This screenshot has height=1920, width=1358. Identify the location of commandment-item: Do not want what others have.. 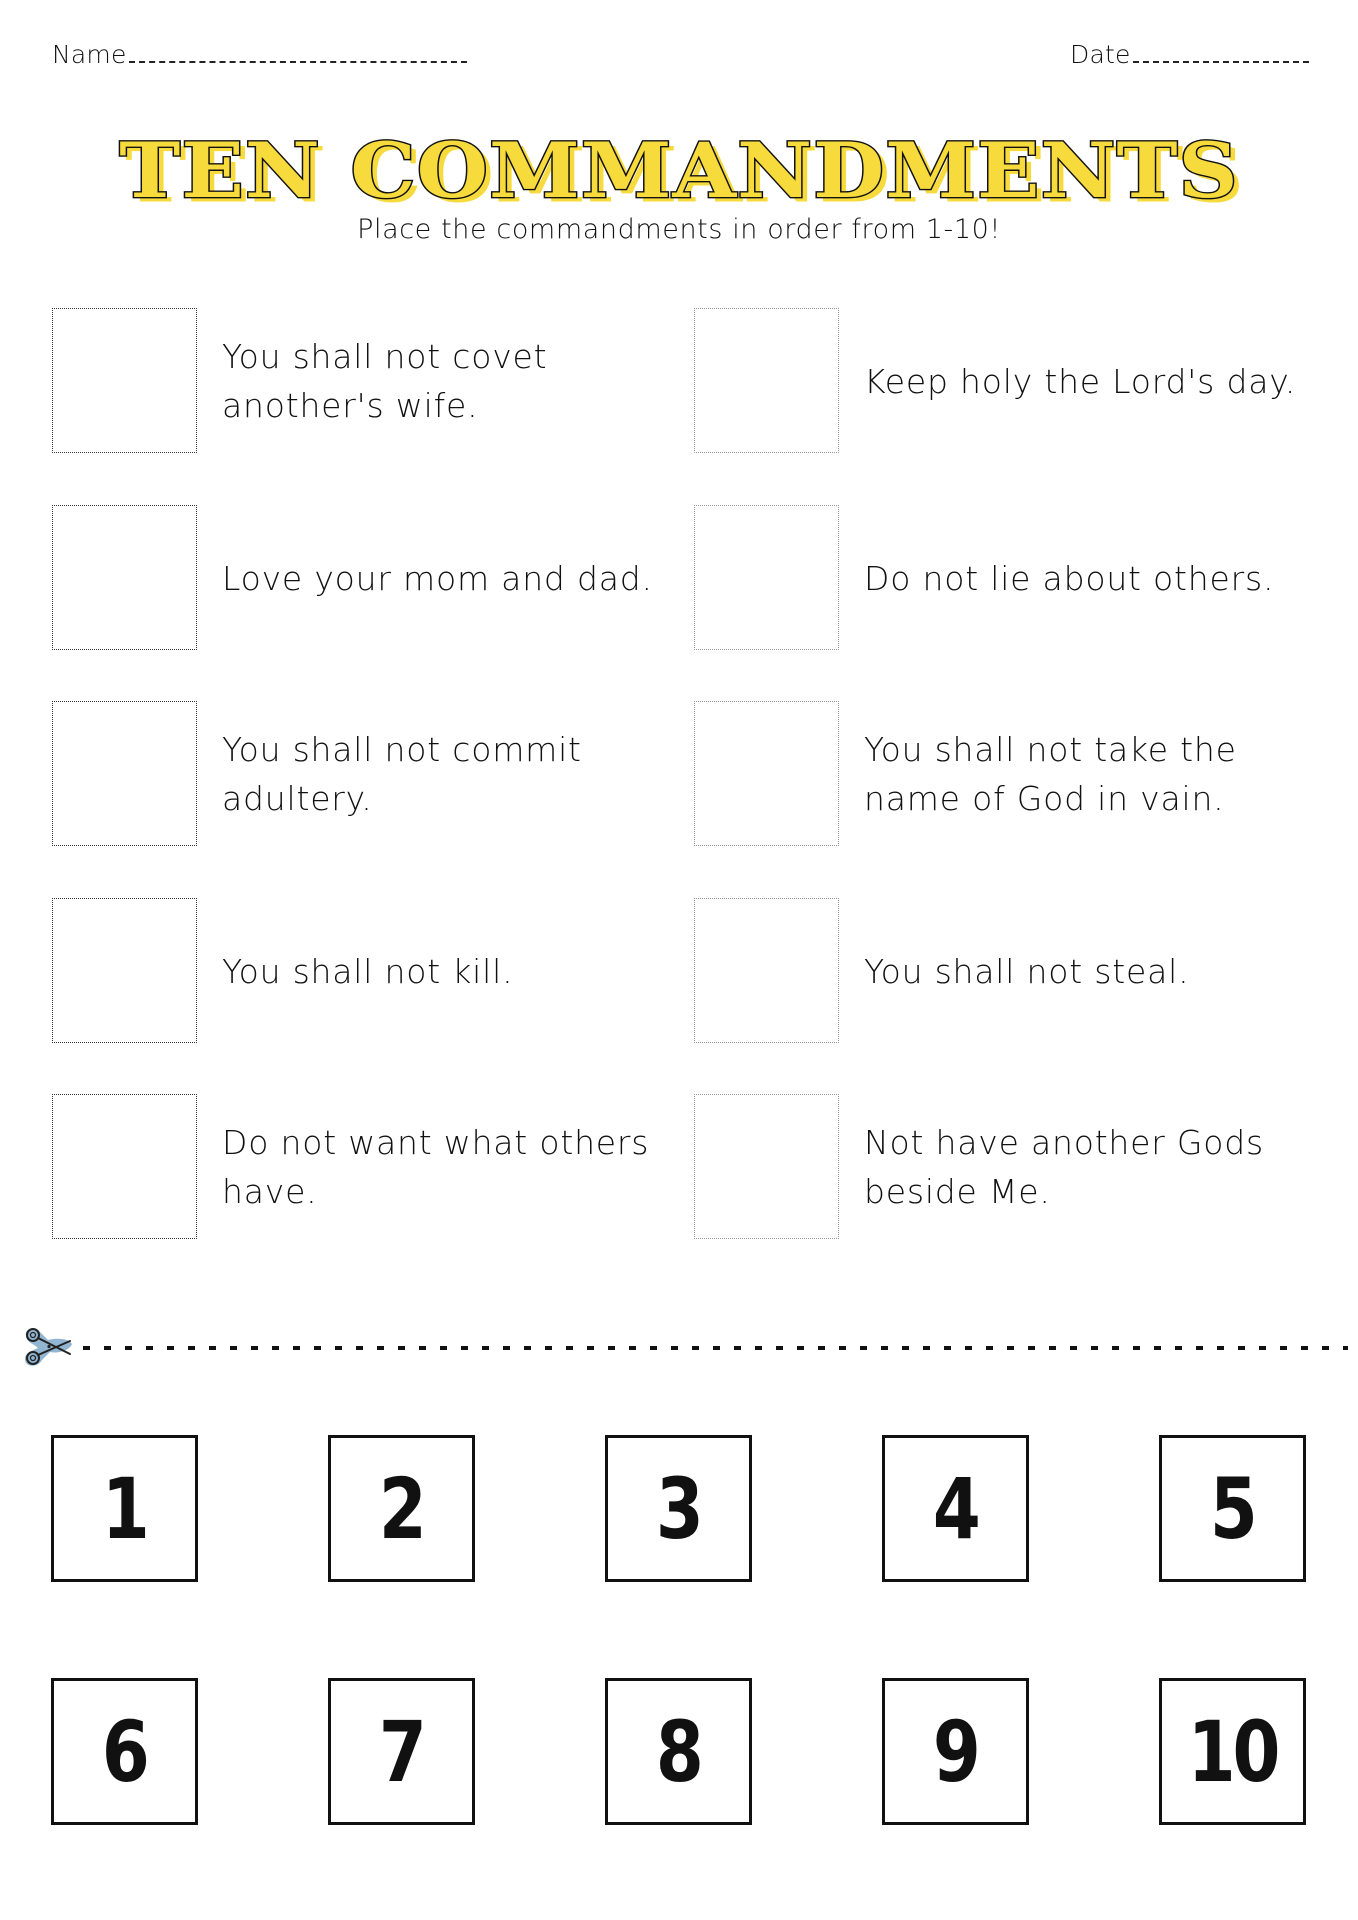
(352, 1167).